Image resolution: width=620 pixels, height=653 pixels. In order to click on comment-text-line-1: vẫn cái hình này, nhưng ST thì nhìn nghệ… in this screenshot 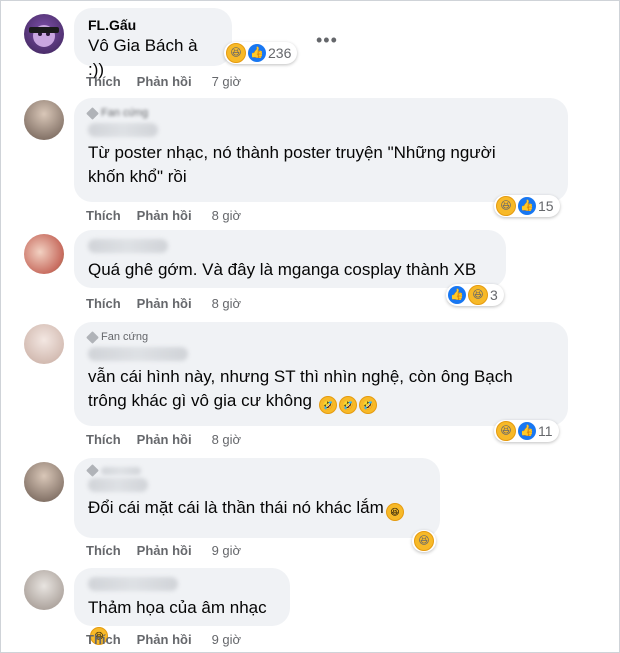, I will do `click(300, 376)`.